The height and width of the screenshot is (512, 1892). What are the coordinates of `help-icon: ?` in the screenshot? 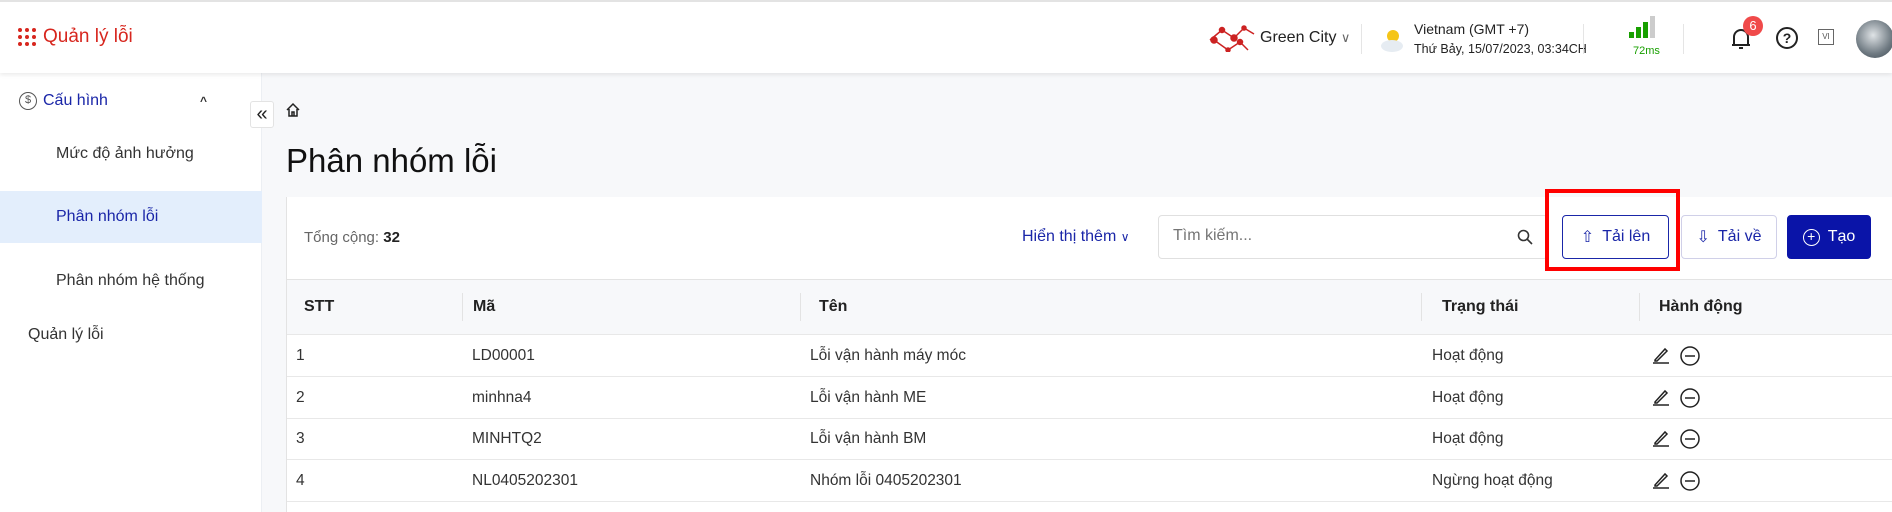 It's located at (1787, 38).